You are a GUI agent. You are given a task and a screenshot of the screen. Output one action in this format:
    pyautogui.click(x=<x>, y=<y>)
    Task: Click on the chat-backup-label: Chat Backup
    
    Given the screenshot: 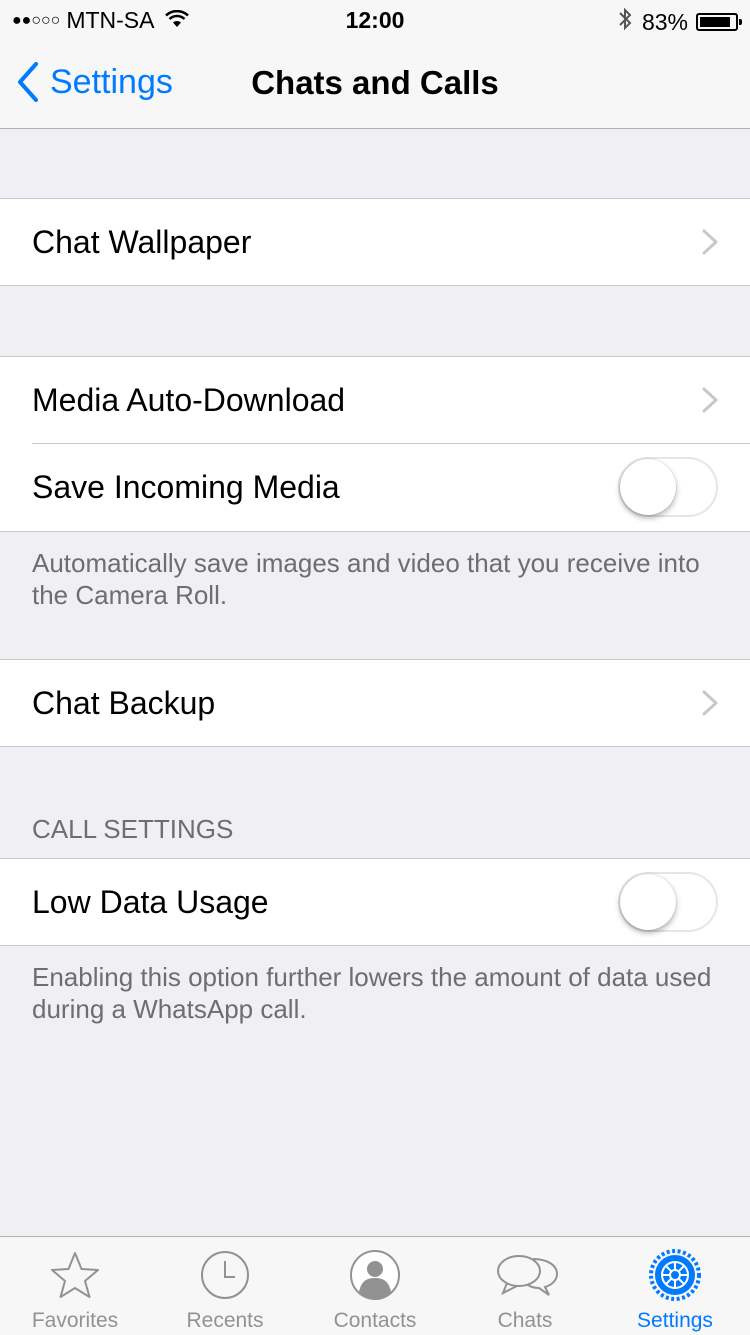 What is the action you would take?
    pyautogui.click(x=124, y=702)
    